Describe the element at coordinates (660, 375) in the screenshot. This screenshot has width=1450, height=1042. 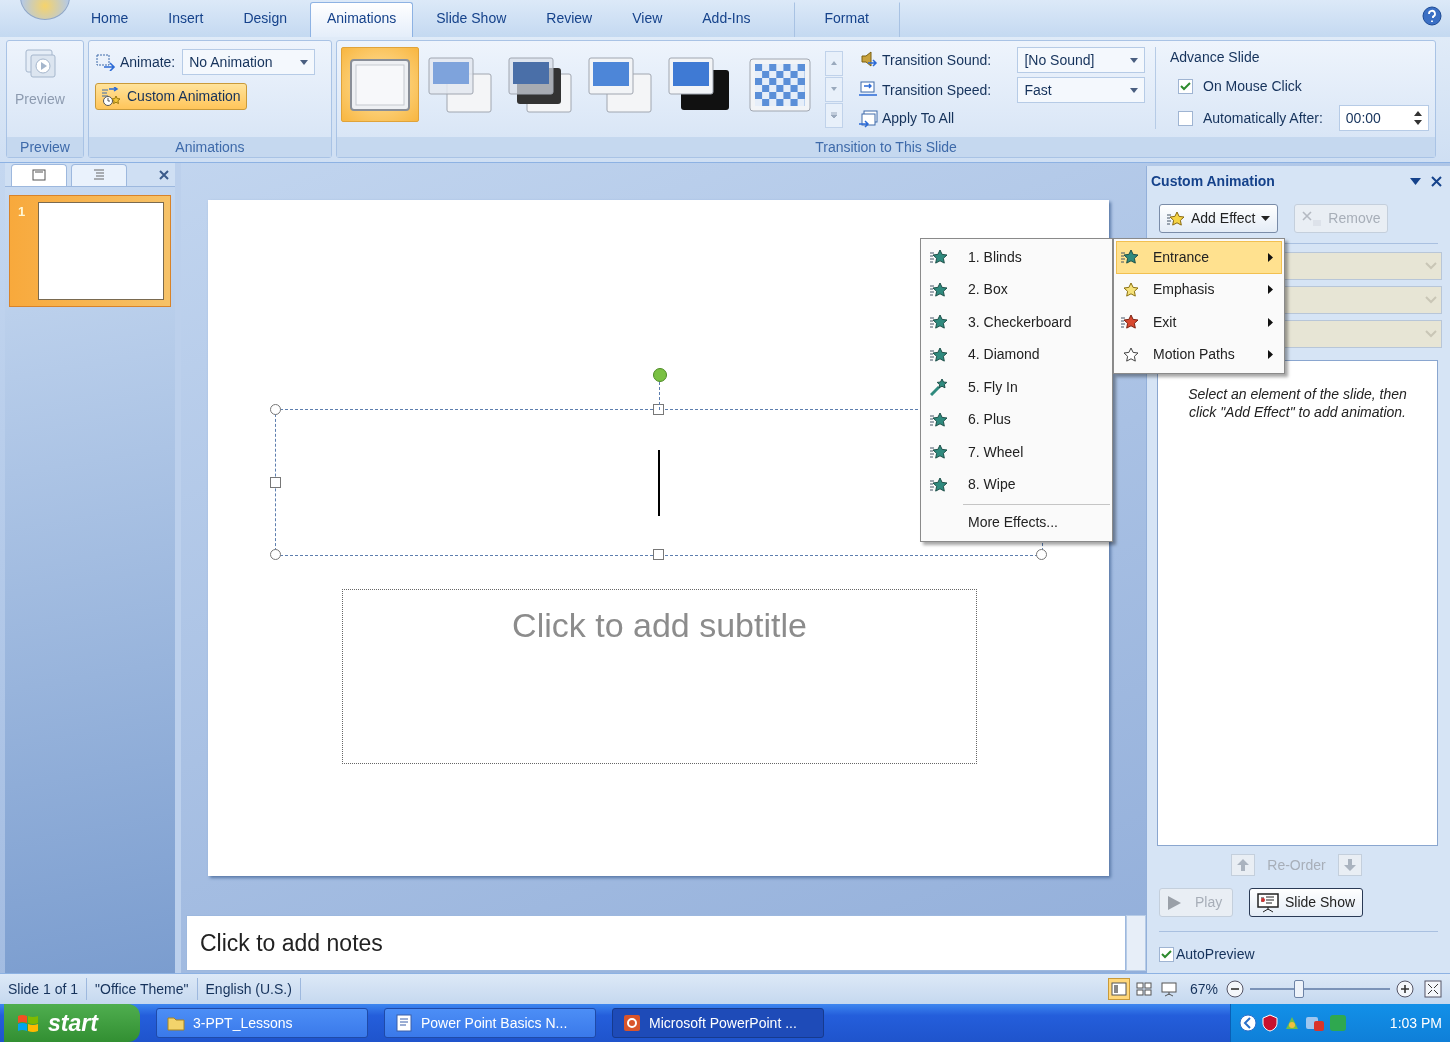
I see `rotate-handle` at that location.